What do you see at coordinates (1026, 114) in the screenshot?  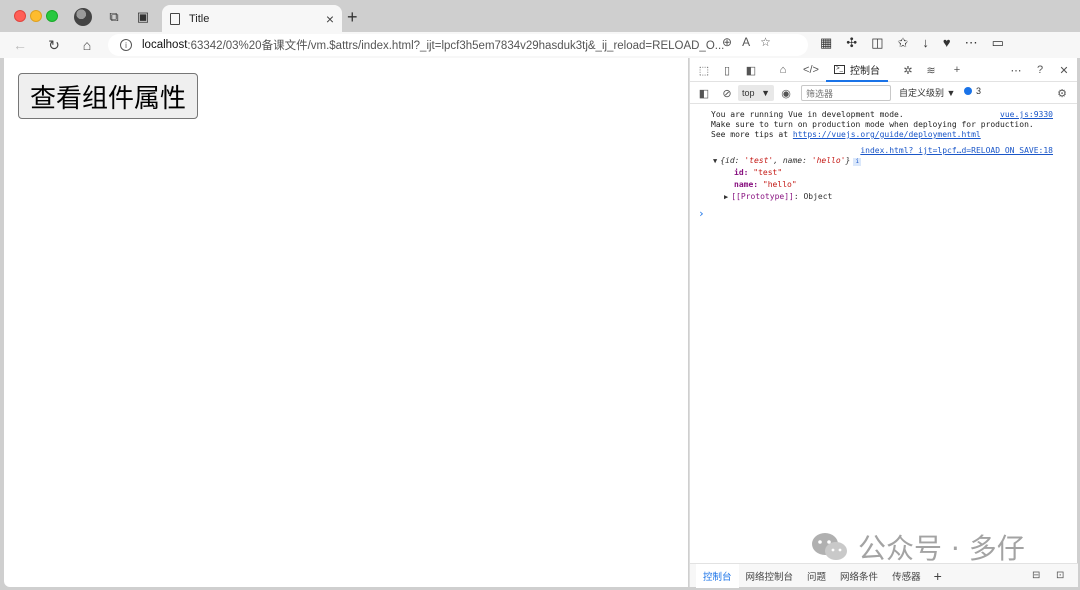 I see `vue-source-link: vue.js:9330` at bounding box center [1026, 114].